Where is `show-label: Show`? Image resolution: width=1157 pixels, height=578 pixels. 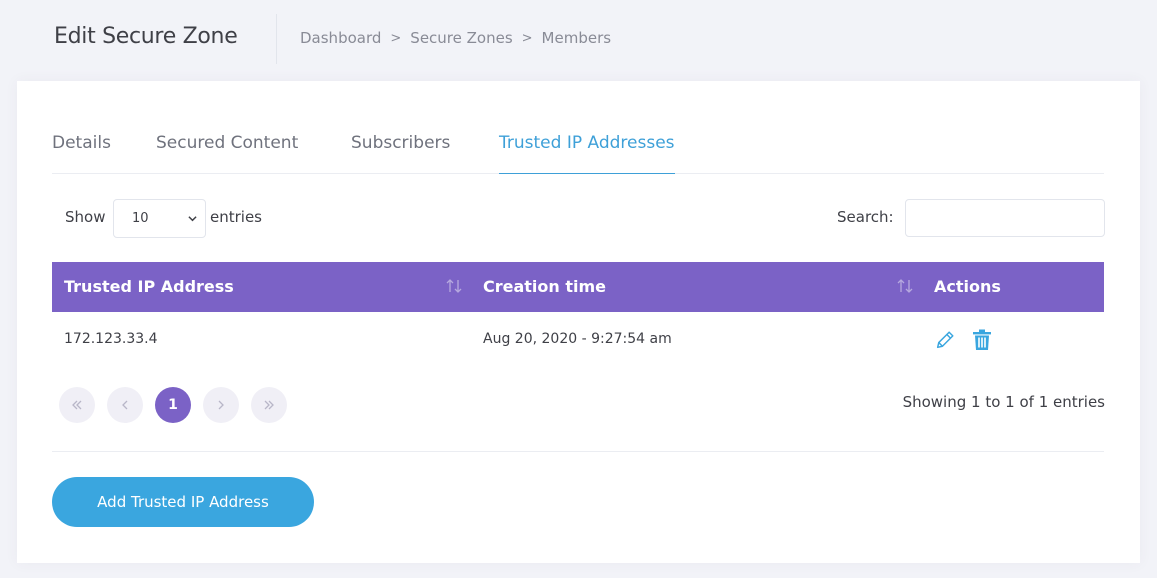
show-label: Show is located at coordinates (85, 217).